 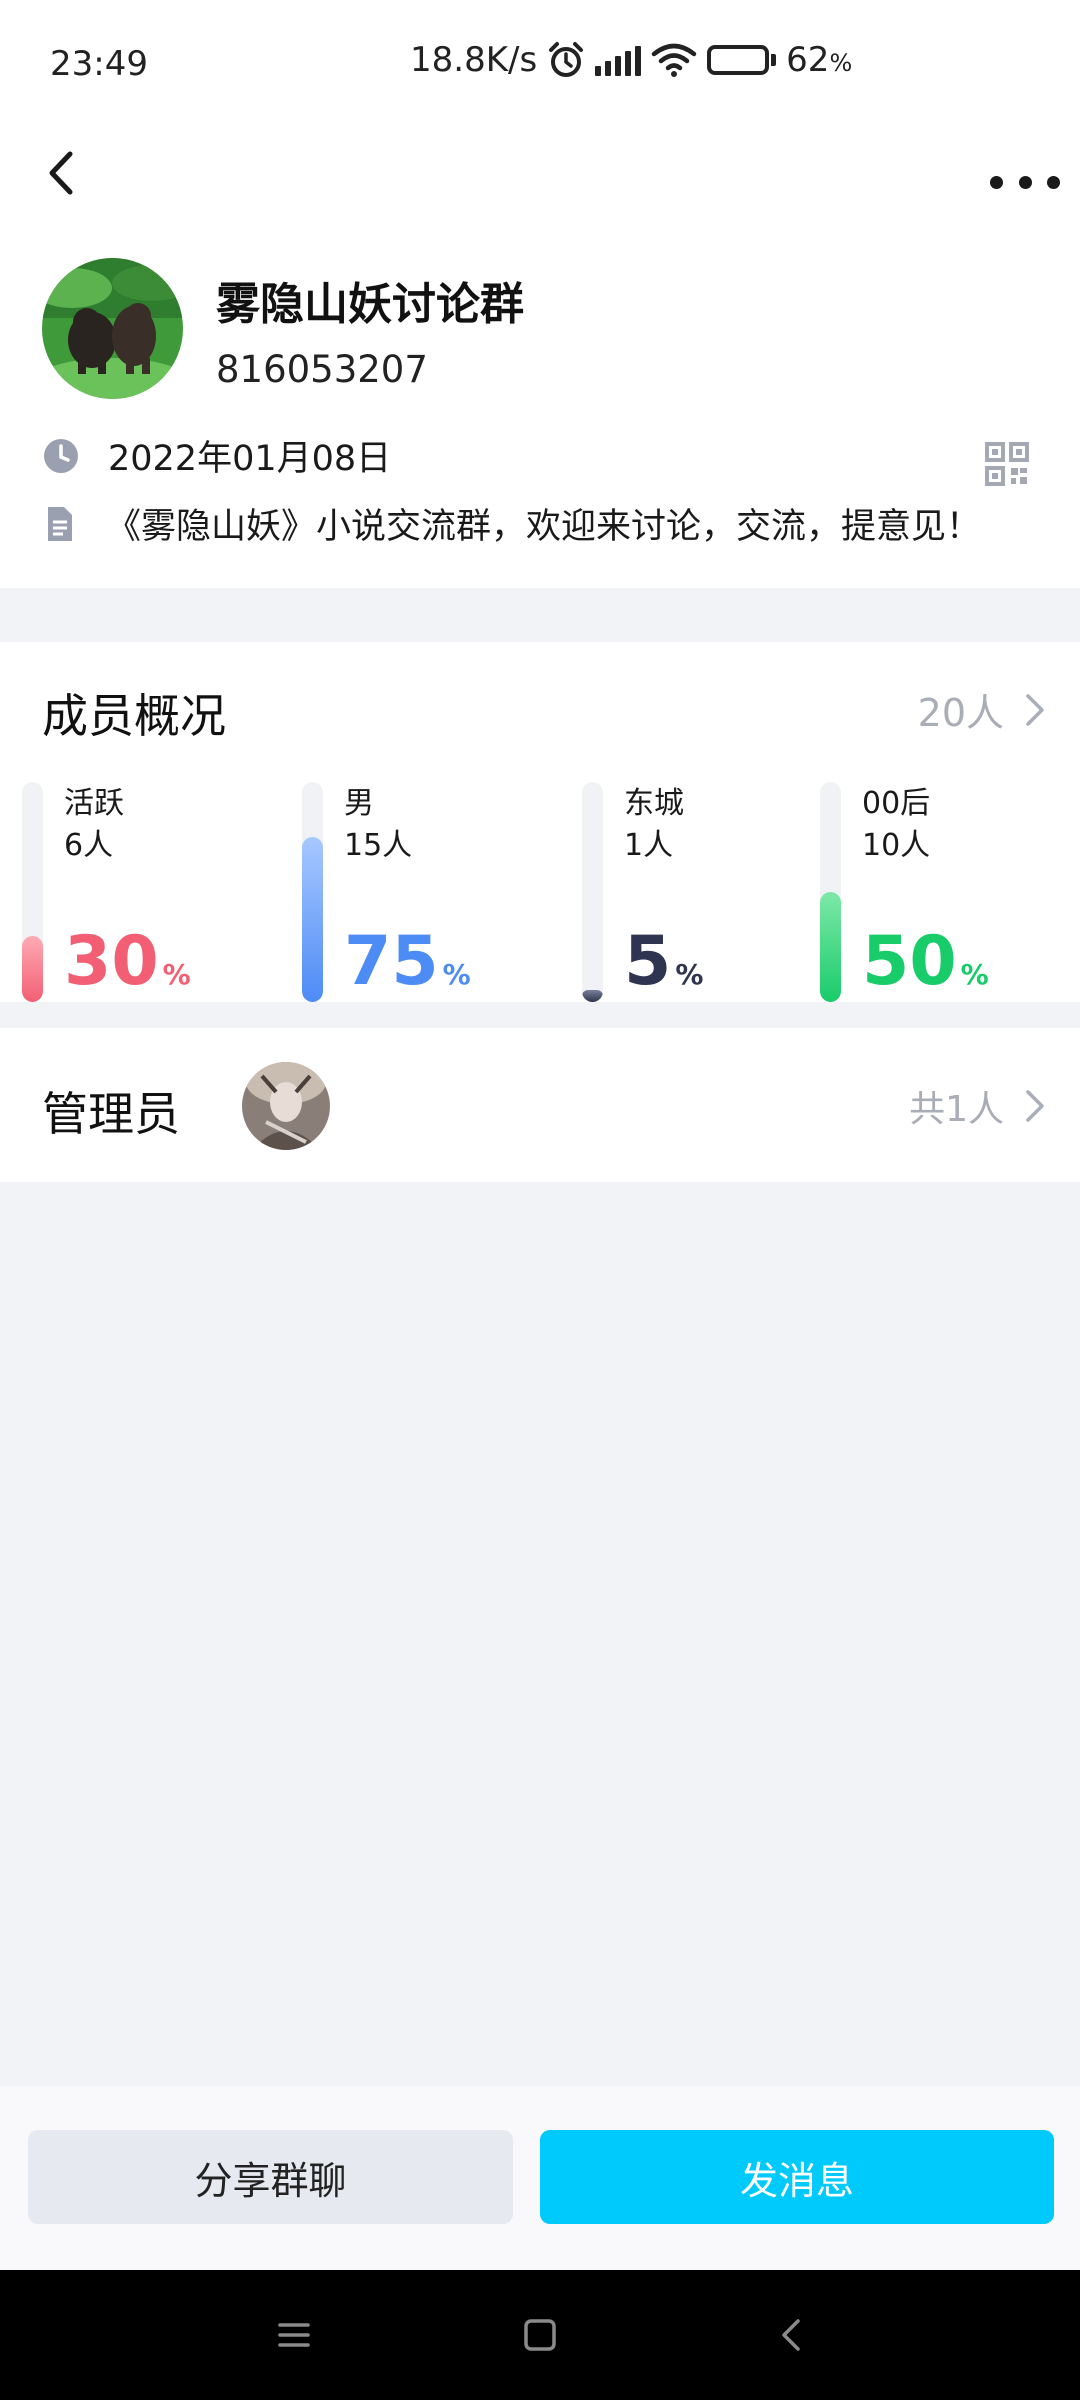 I want to click on admin-count-link: 共1人, so click(x=977, y=1106).